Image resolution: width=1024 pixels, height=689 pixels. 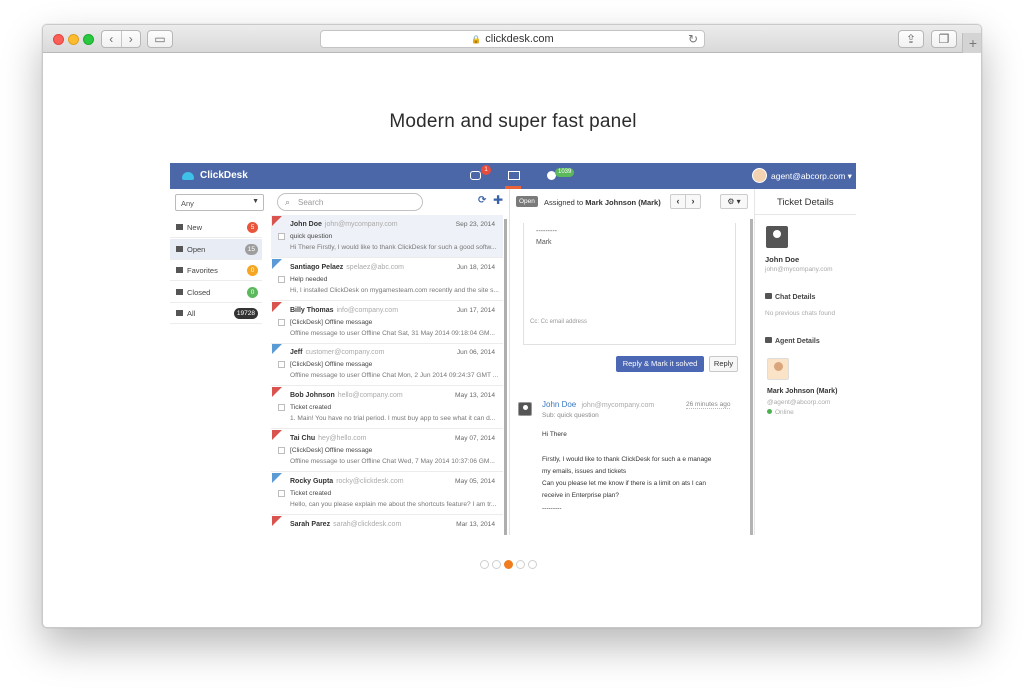 I want to click on reload-icon: ↻, so click(x=693, y=39).